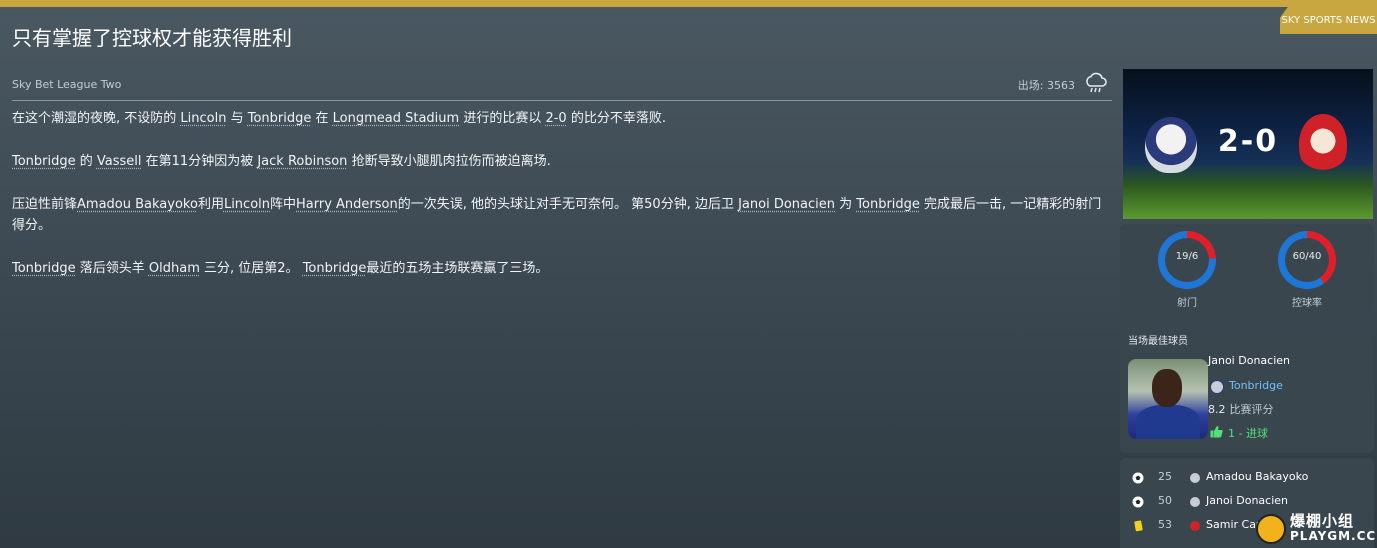 This screenshot has height=548, width=1377. What do you see at coordinates (1307, 303) in the screenshot?
I see `possession-label: 控球率` at bounding box center [1307, 303].